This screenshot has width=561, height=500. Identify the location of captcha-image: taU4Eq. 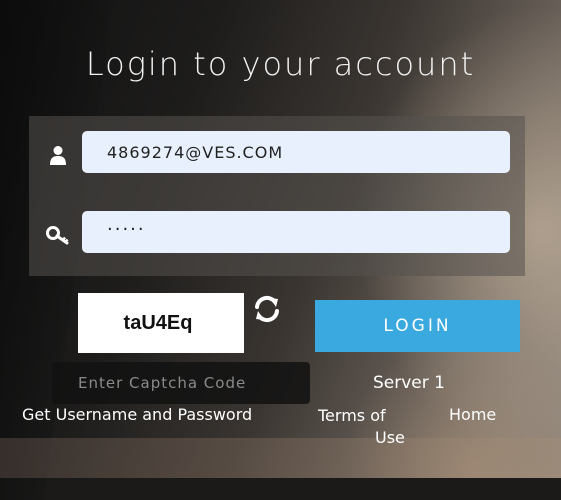
(161, 323).